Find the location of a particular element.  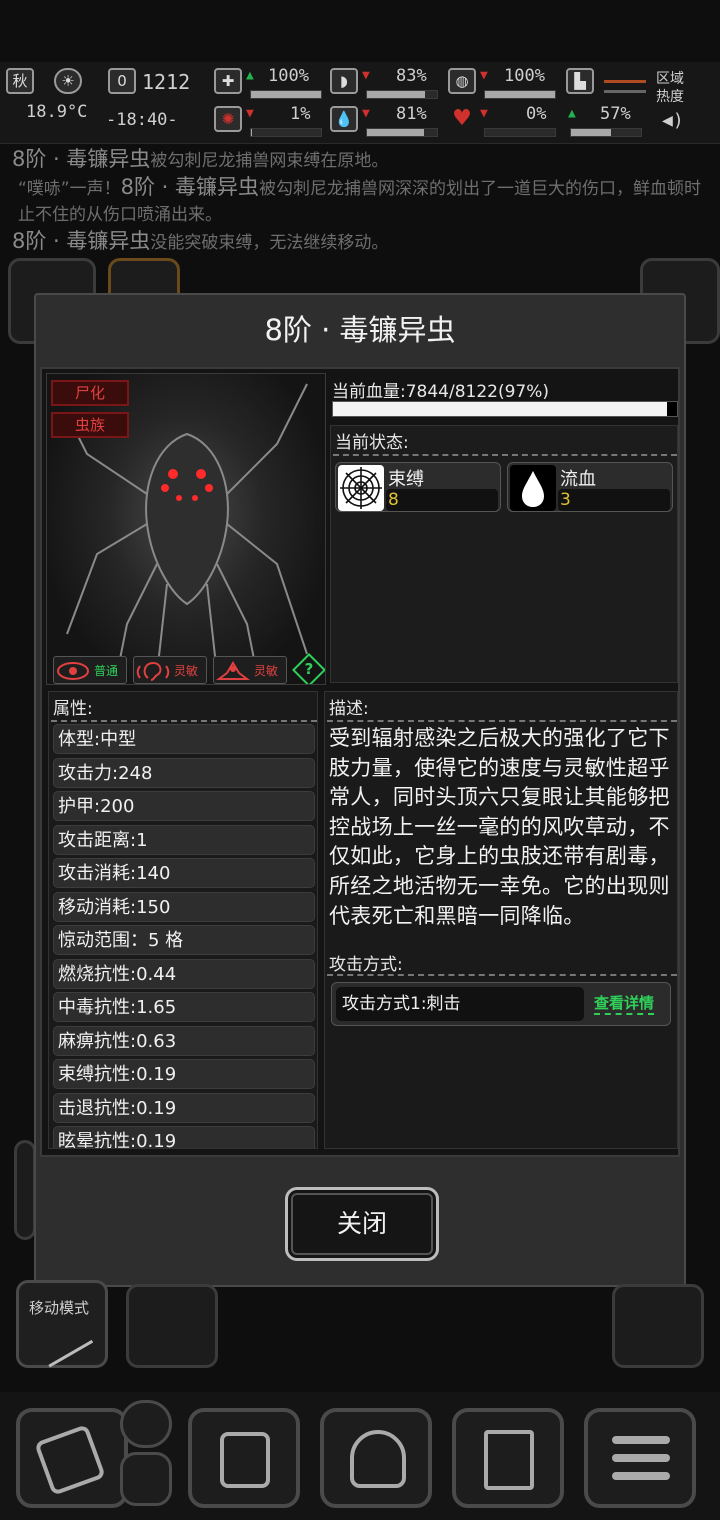

move-mode-button: 移动模式 is located at coordinates (62, 1324).